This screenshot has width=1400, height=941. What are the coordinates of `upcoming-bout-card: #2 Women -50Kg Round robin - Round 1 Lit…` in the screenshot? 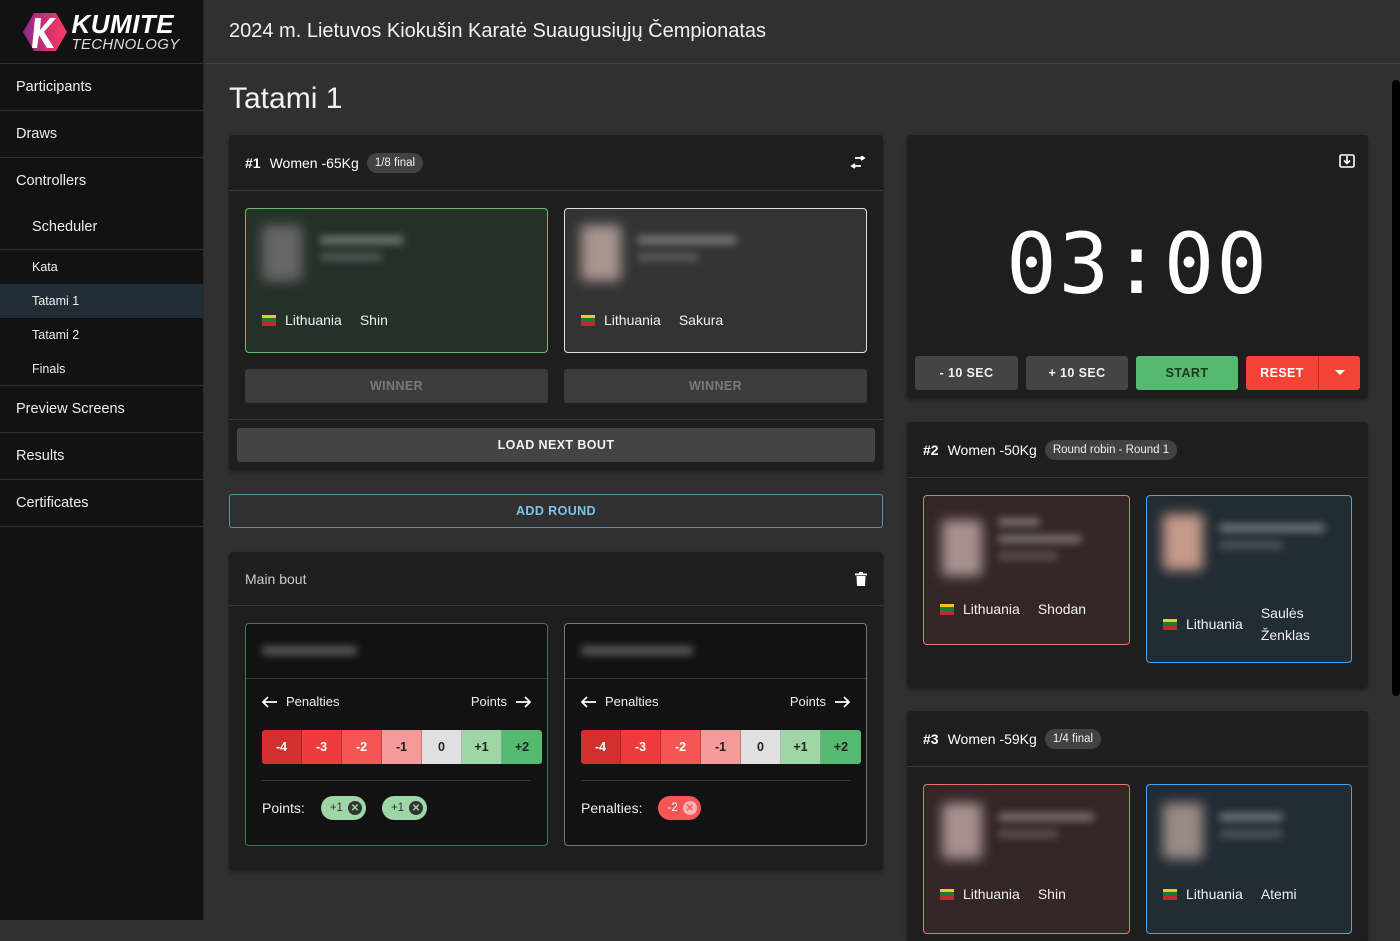 It's located at (1137, 555).